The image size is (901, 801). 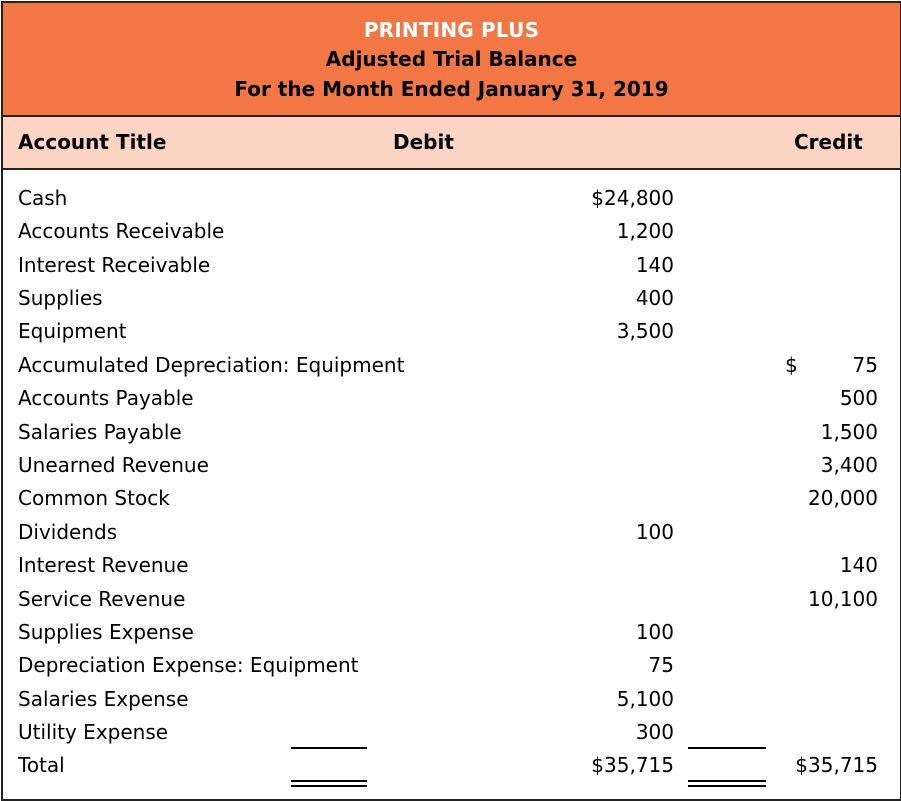 I want to click on account-title: Accumulated Depreciation: Equipment, so click(x=211, y=365).